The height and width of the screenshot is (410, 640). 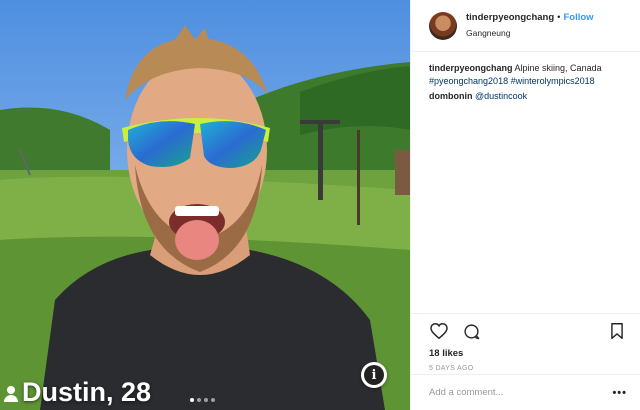 I want to click on comment-hashtags: #pyeongchang2018 #winterolympics2018, so click(x=512, y=81).